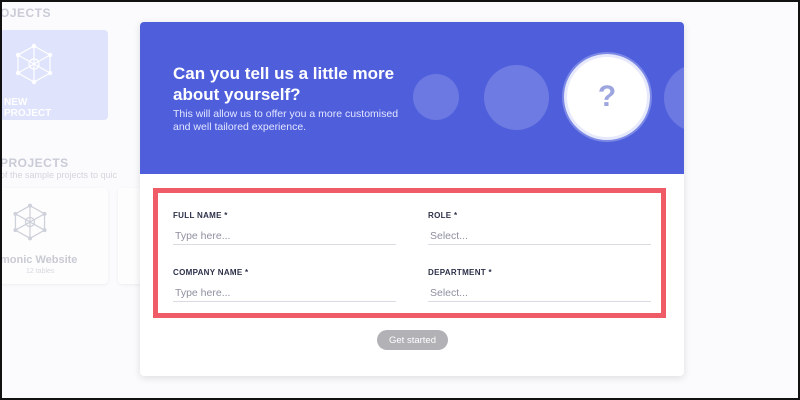  Describe the element at coordinates (539, 236) in the screenshot. I see `role-select` at that location.